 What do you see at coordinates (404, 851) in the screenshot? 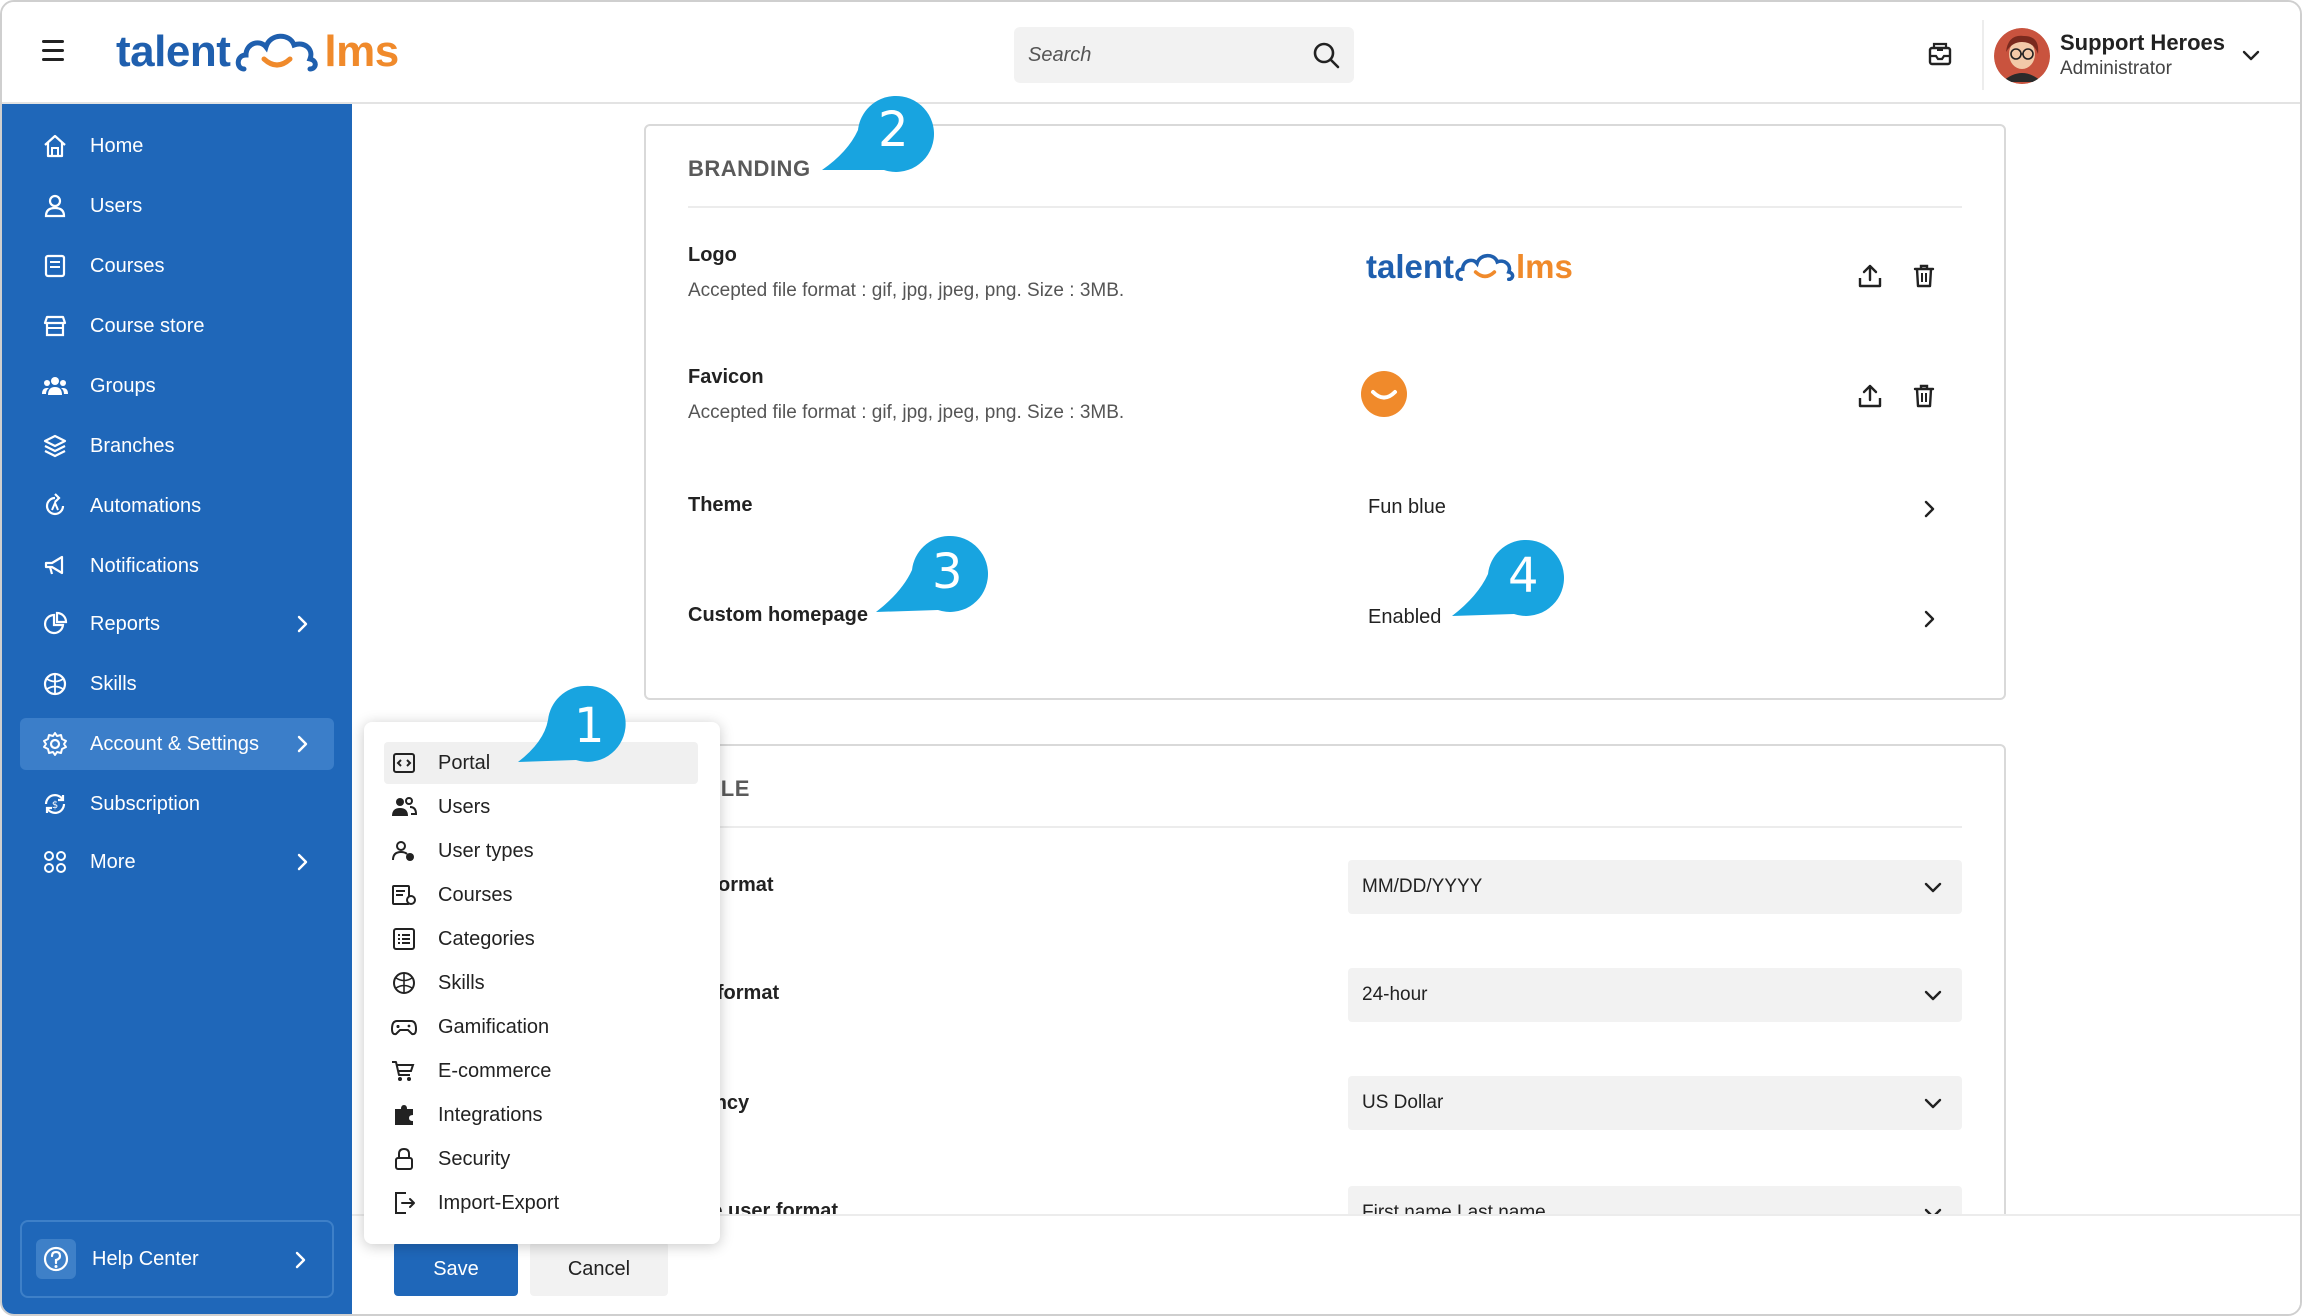
I see `user-types-icon` at bounding box center [404, 851].